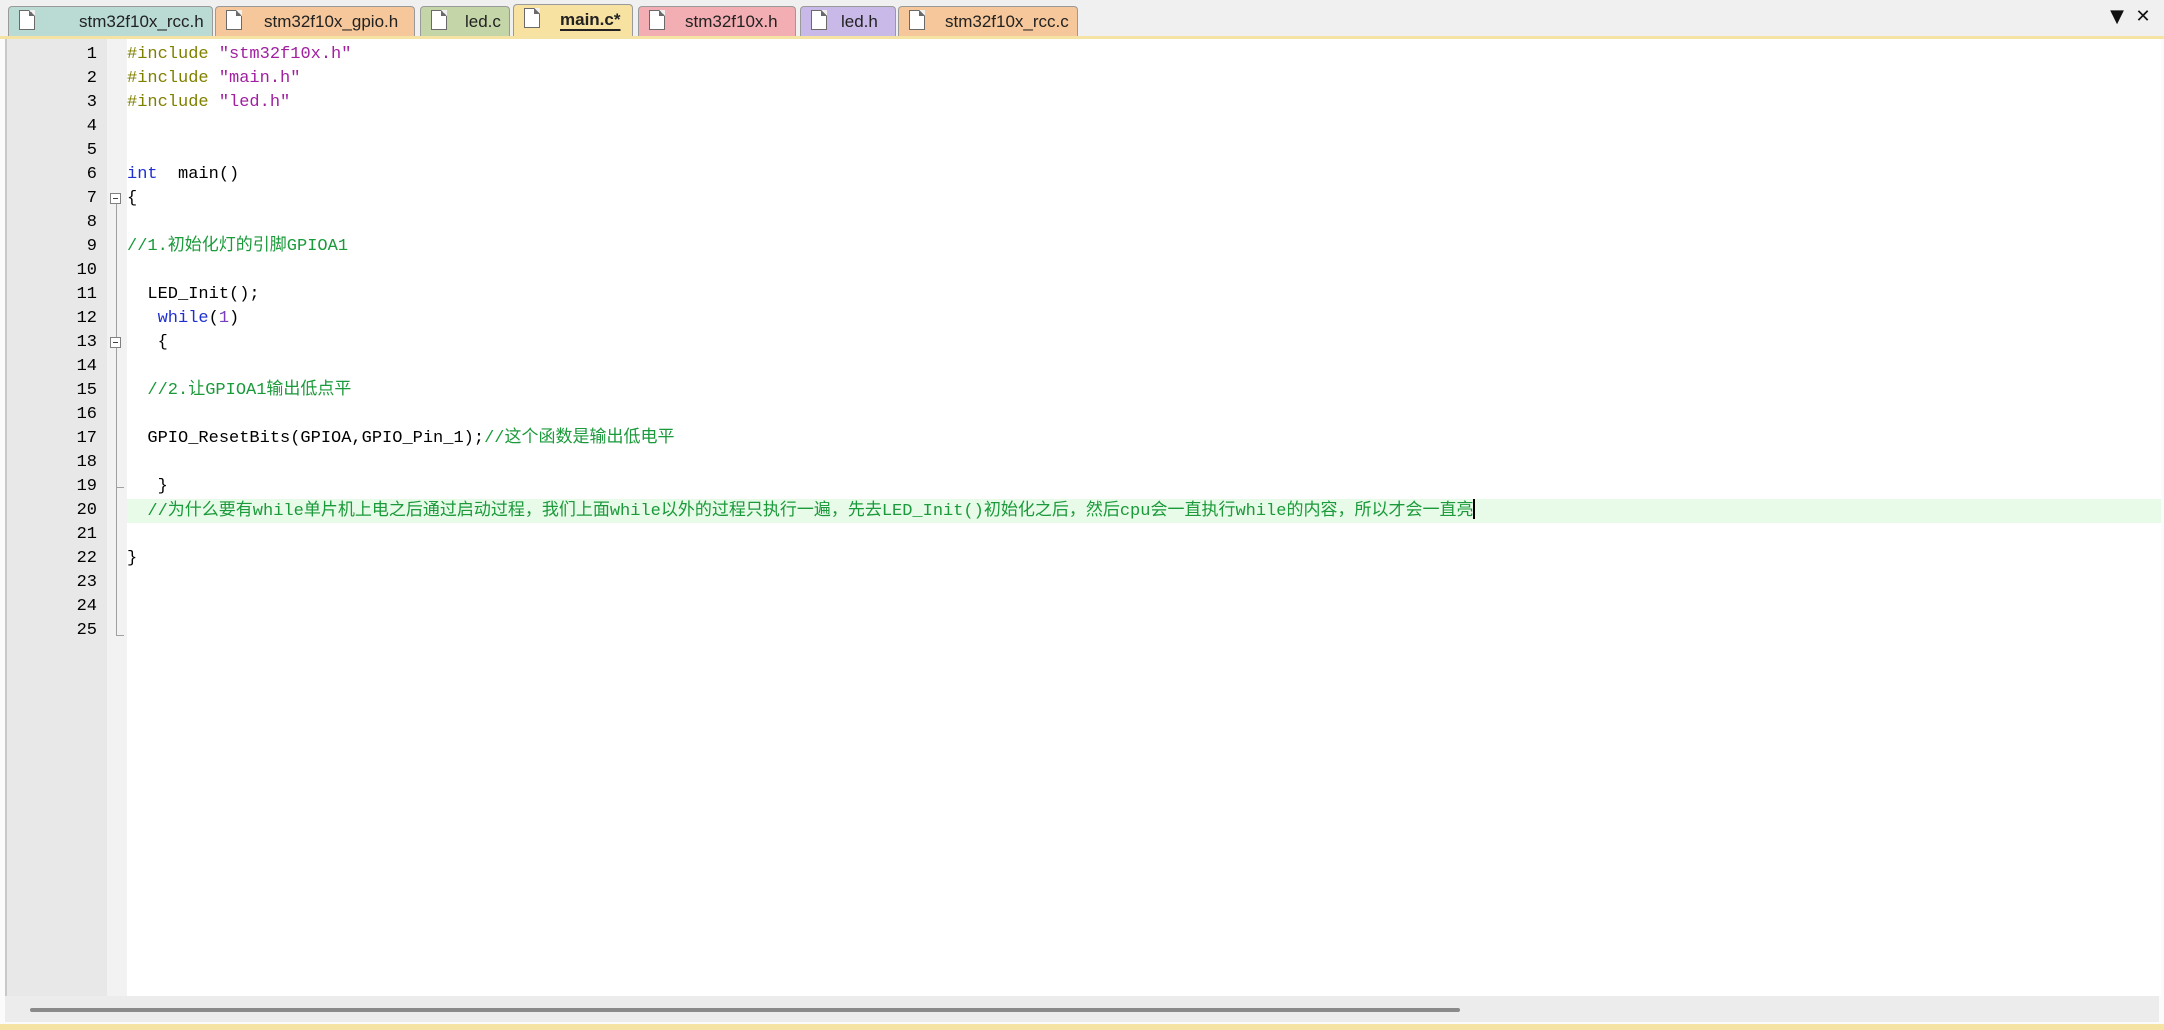  I want to click on line-number: 14, so click(86, 366).